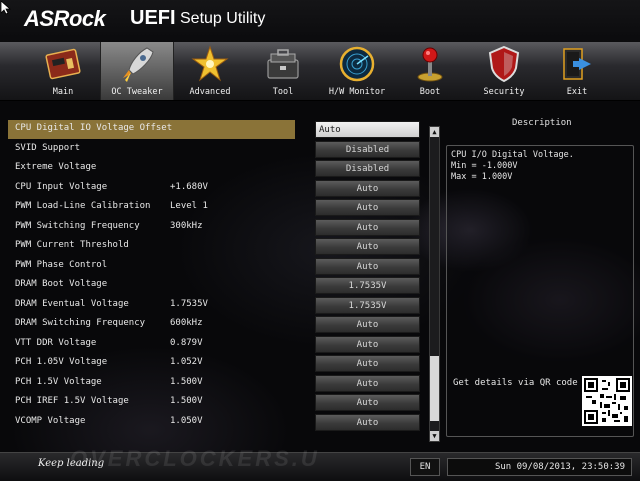  What do you see at coordinates (434, 389) in the screenshot?
I see `scroll-thumb` at bounding box center [434, 389].